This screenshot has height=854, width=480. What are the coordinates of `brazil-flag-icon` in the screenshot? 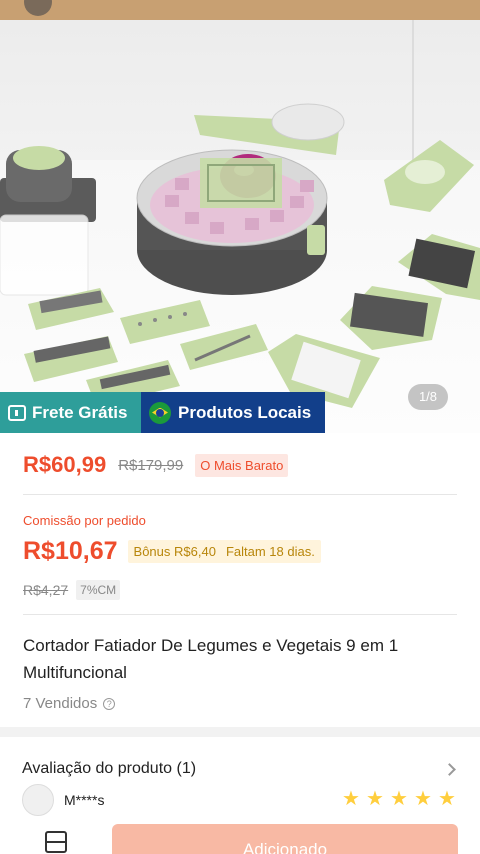 It's located at (160, 412).